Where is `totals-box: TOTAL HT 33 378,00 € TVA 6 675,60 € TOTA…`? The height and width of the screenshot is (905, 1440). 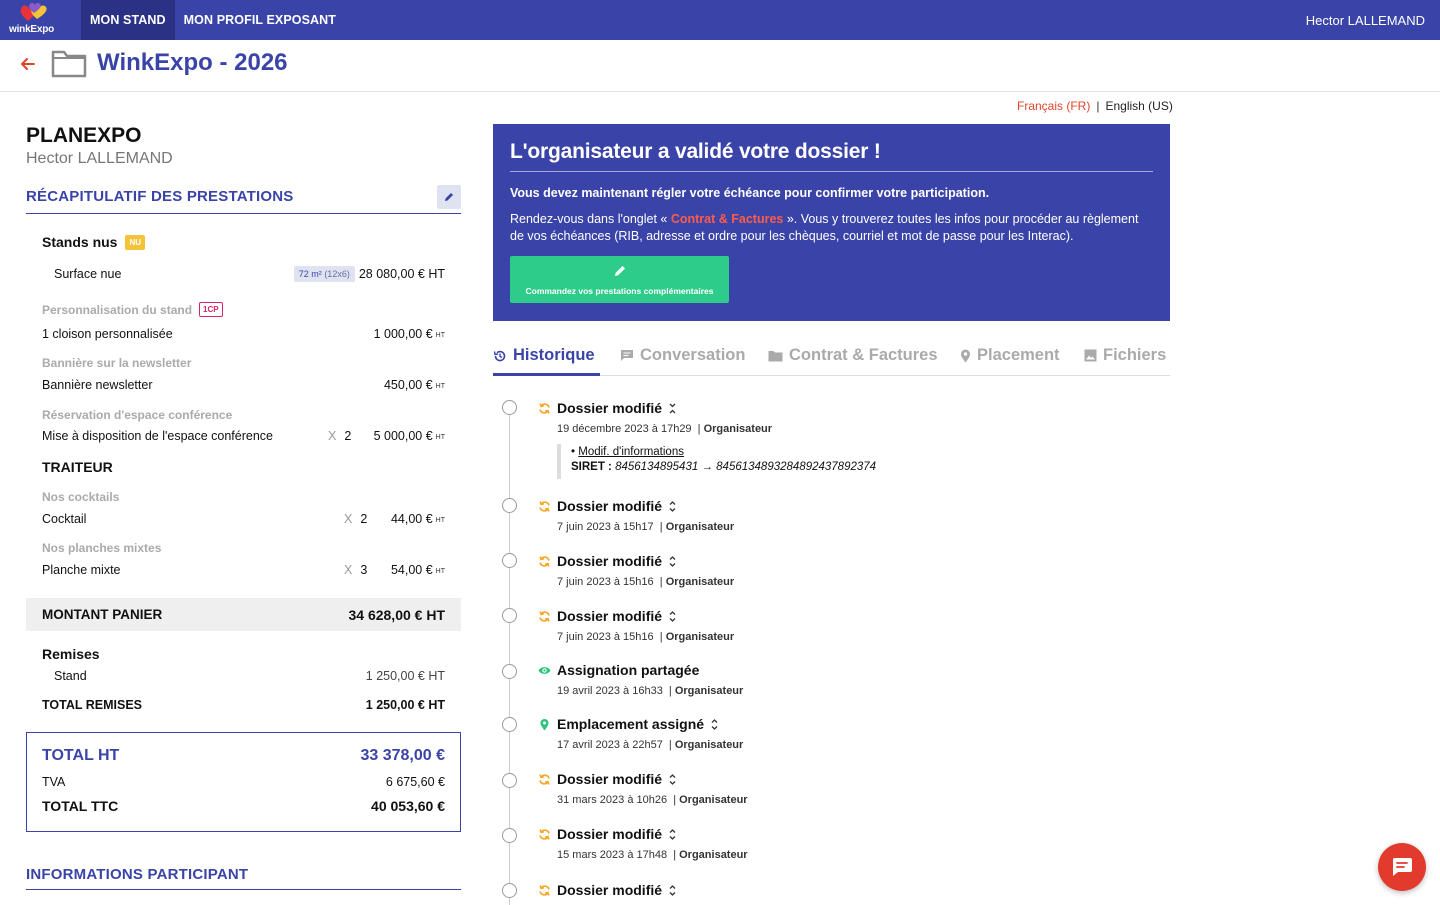 totals-box: TOTAL HT 33 378,00 € TVA 6 675,60 € TOTA… is located at coordinates (243, 782).